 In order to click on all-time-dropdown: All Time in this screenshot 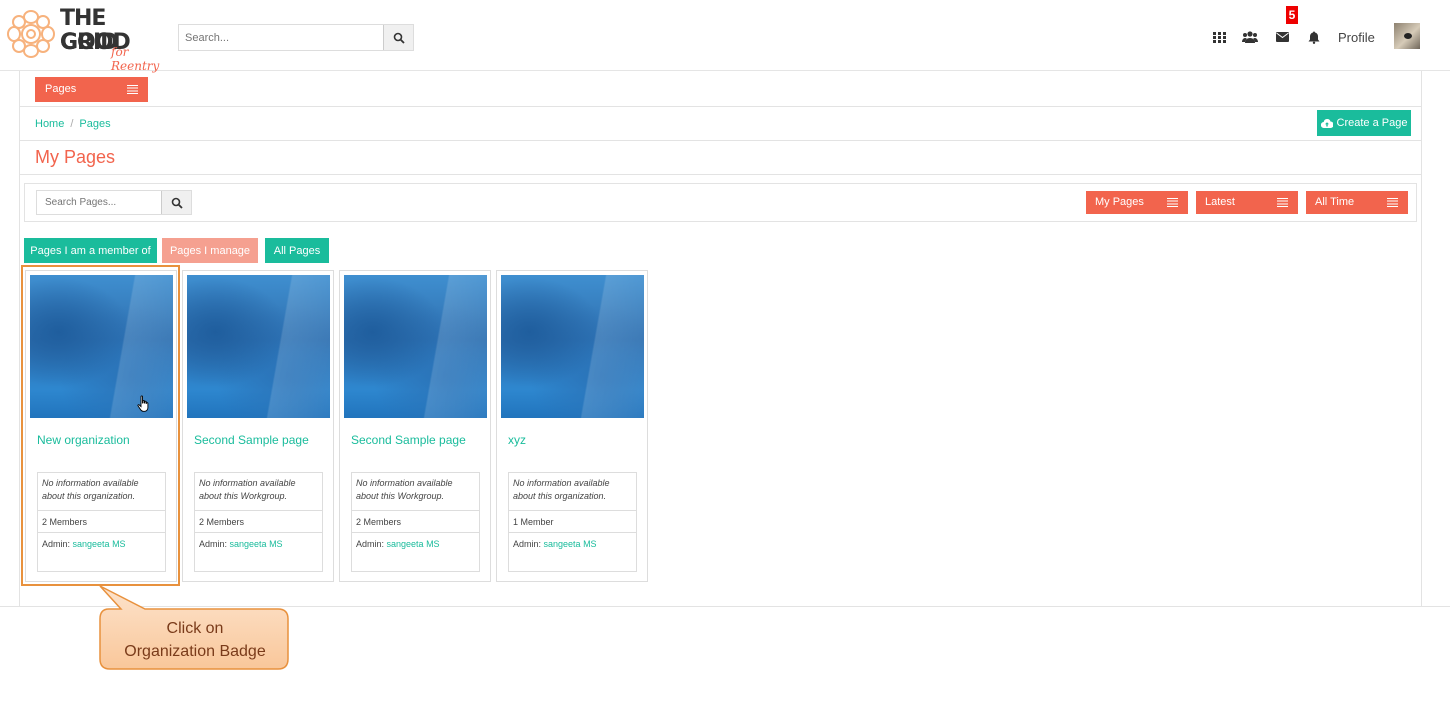, I will do `click(1357, 202)`.